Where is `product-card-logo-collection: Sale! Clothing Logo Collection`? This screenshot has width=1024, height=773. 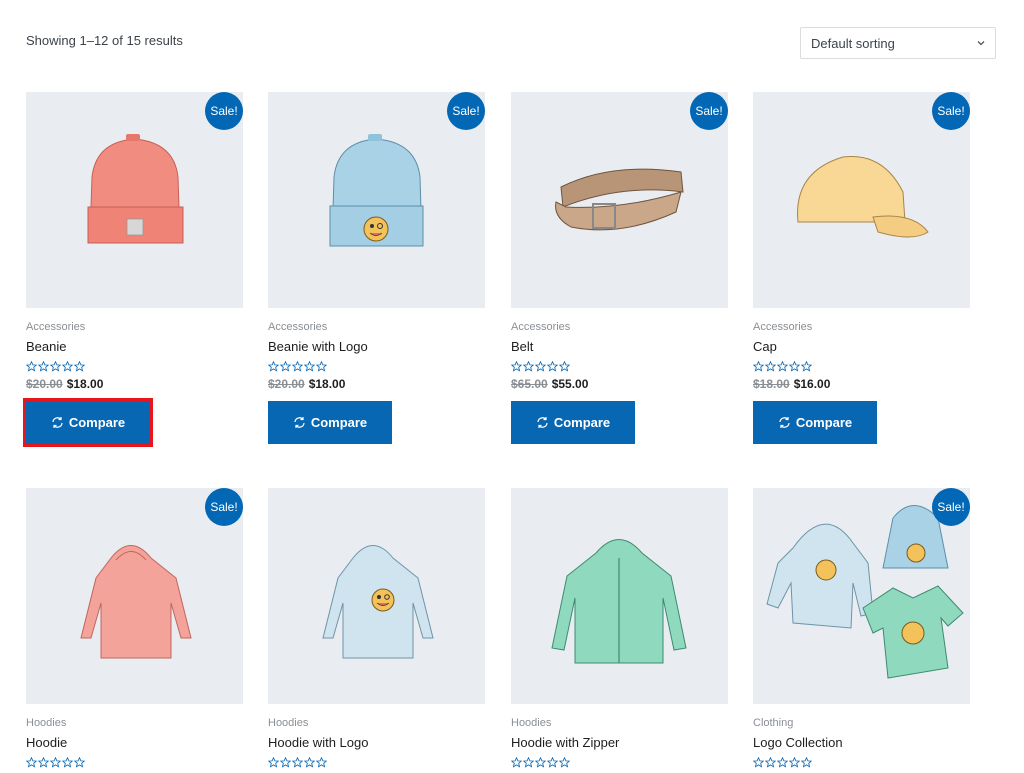
product-card-logo-collection: Sale! Clothing Logo Collection is located at coordinates (861, 628).